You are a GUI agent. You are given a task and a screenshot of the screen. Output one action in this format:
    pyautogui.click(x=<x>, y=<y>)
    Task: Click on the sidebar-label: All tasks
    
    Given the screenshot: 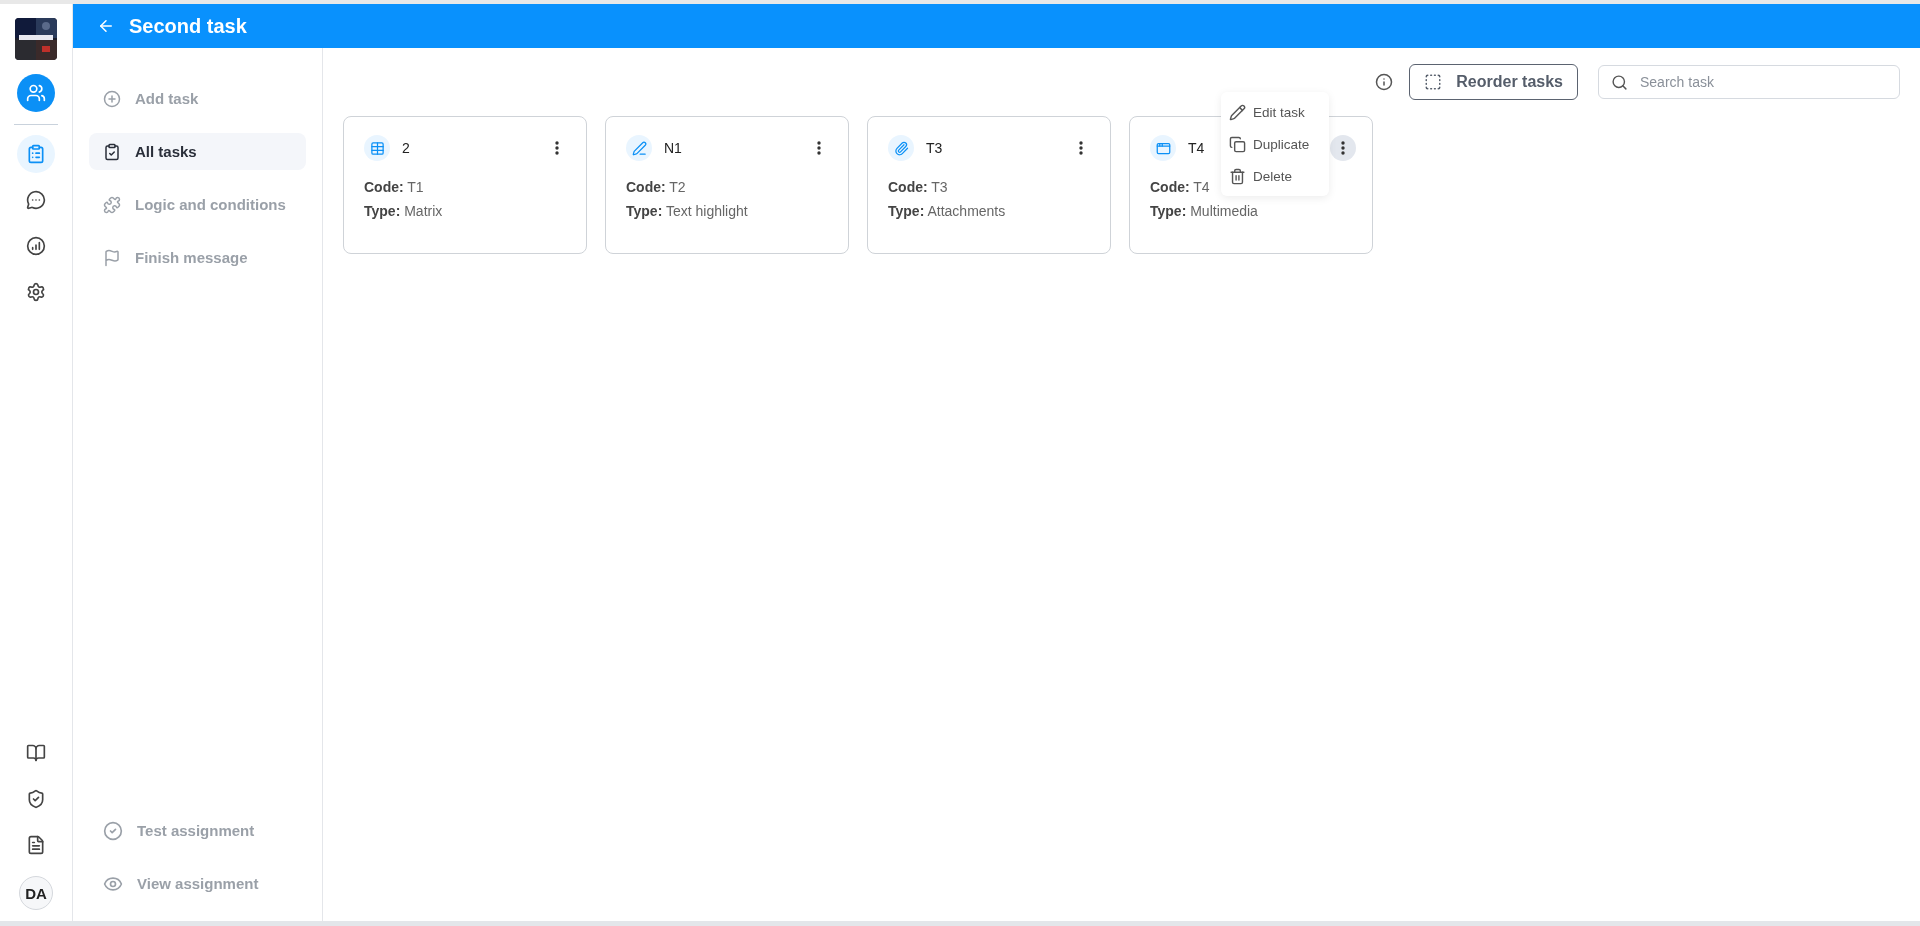 What is the action you would take?
    pyautogui.click(x=166, y=151)
    